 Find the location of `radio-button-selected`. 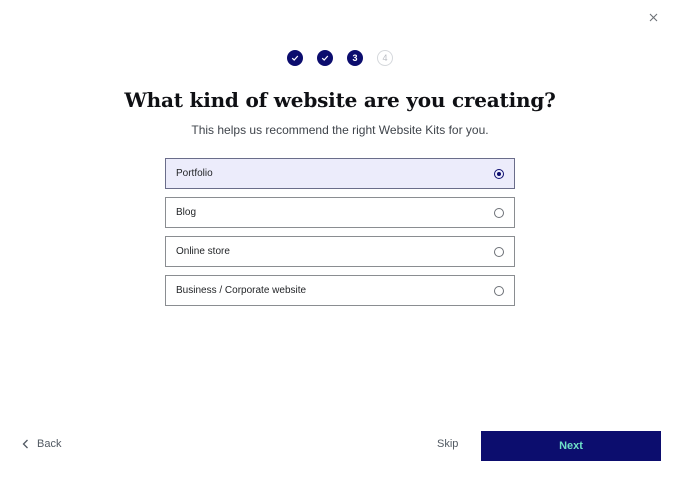

radio-button-selected is located at coordinates (499, 173).